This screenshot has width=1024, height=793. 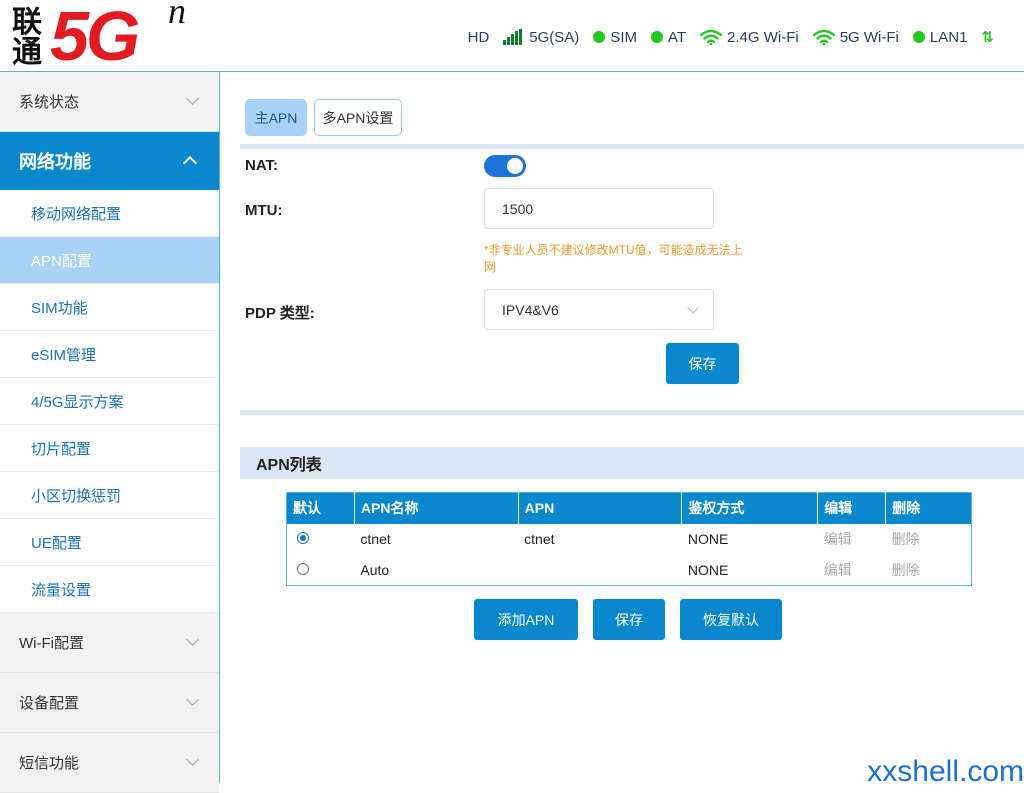 I want to click on status-network: 5G(SA), so click(x=541, y=37).